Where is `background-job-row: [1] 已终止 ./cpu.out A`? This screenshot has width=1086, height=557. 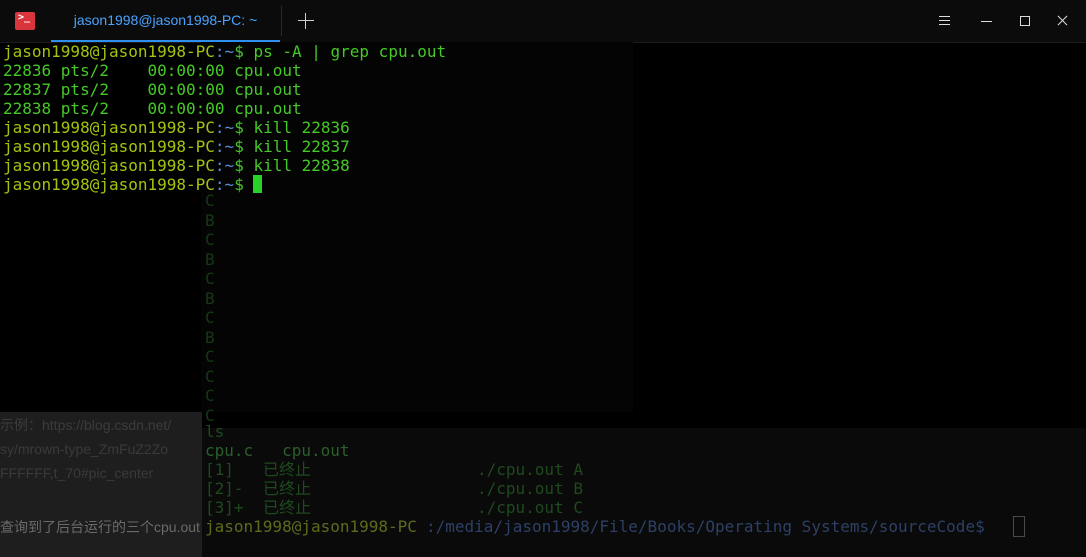
background-job-row: [1] 已终止 ./cpu.out A is located at coordinates (394, 469).